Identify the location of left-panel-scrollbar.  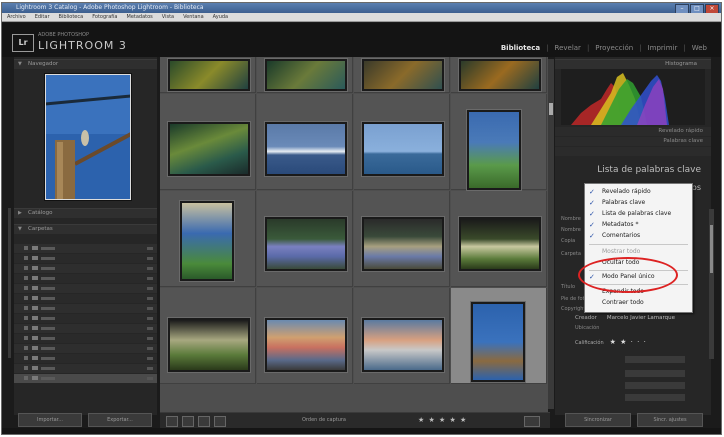
(9, 283).